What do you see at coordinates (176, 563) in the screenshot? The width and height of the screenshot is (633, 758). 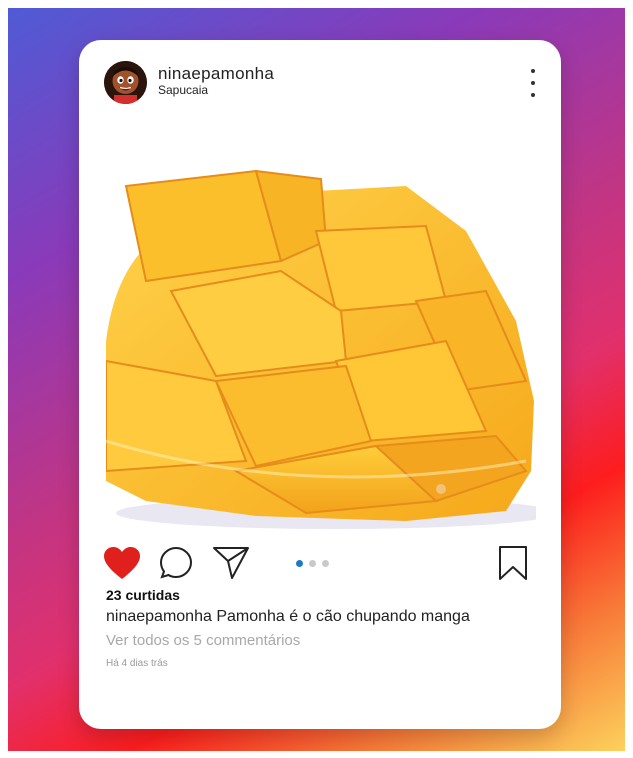 I see `comment-bubble-icon` at bounding box center [176, 563].